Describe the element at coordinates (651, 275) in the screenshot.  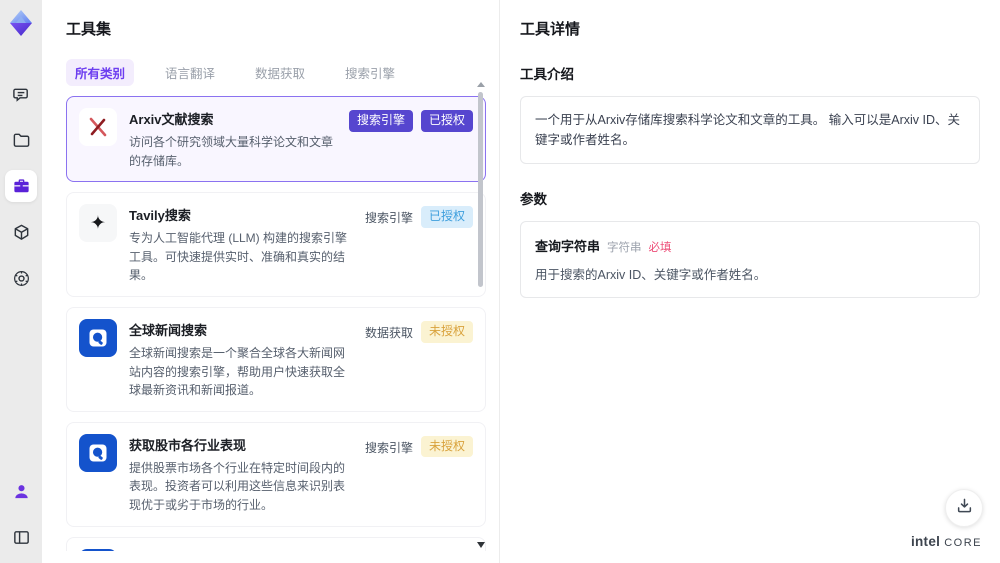
I see `parameter-description: 用于搜索的Arxiv ID、关键字或作者姓名。` at that location.